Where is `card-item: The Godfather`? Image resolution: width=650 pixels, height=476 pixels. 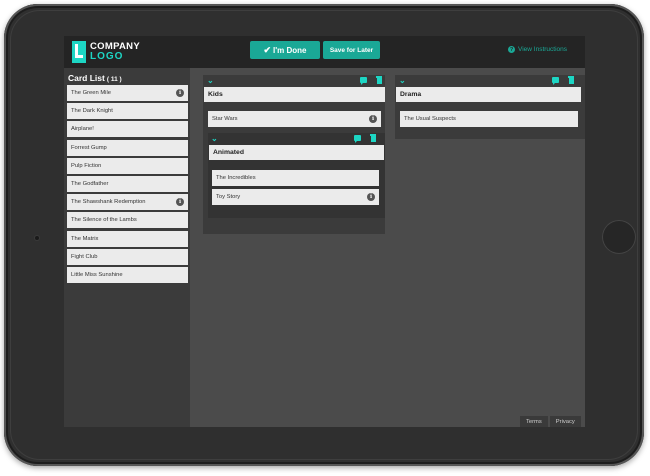
card-item: The Godfather is located at coordinates (127, 183).